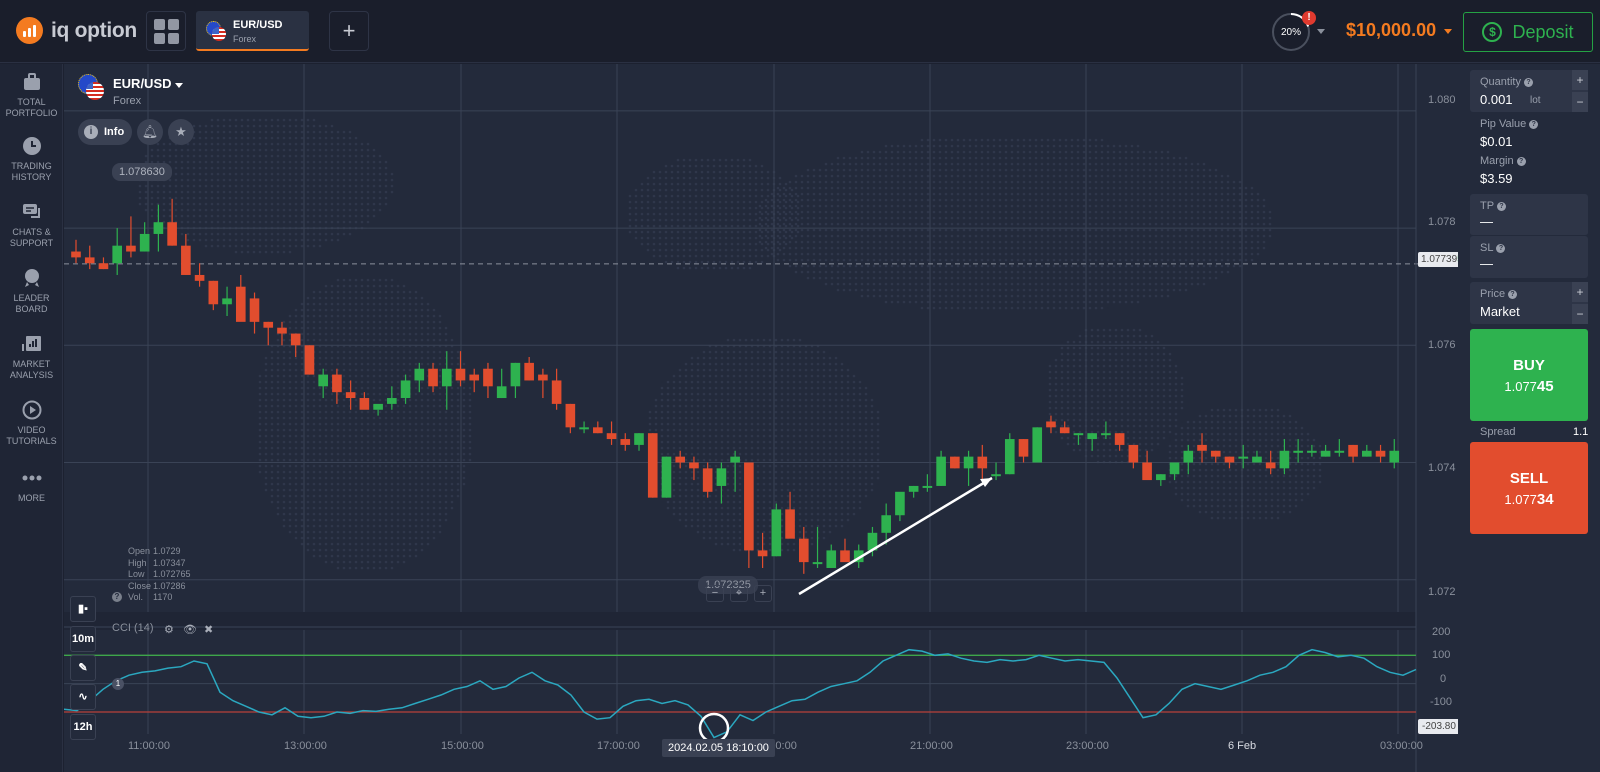 The image size is (1600, 772). What do you see at coordinates (31, 225) in the screenshot?
I see `sidebar-item-chats-support: Chats & Support` at bounding box center [31, 225].